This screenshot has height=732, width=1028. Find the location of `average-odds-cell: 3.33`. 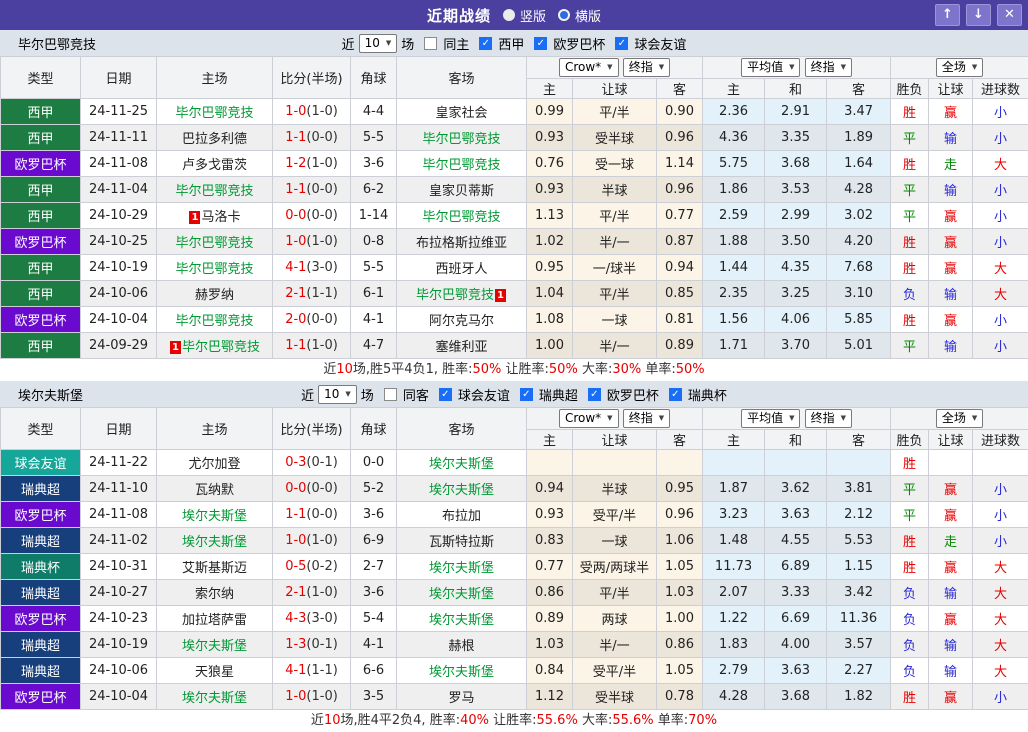

average-odds-cell: 3.33 is located at coordinates (796, 592).